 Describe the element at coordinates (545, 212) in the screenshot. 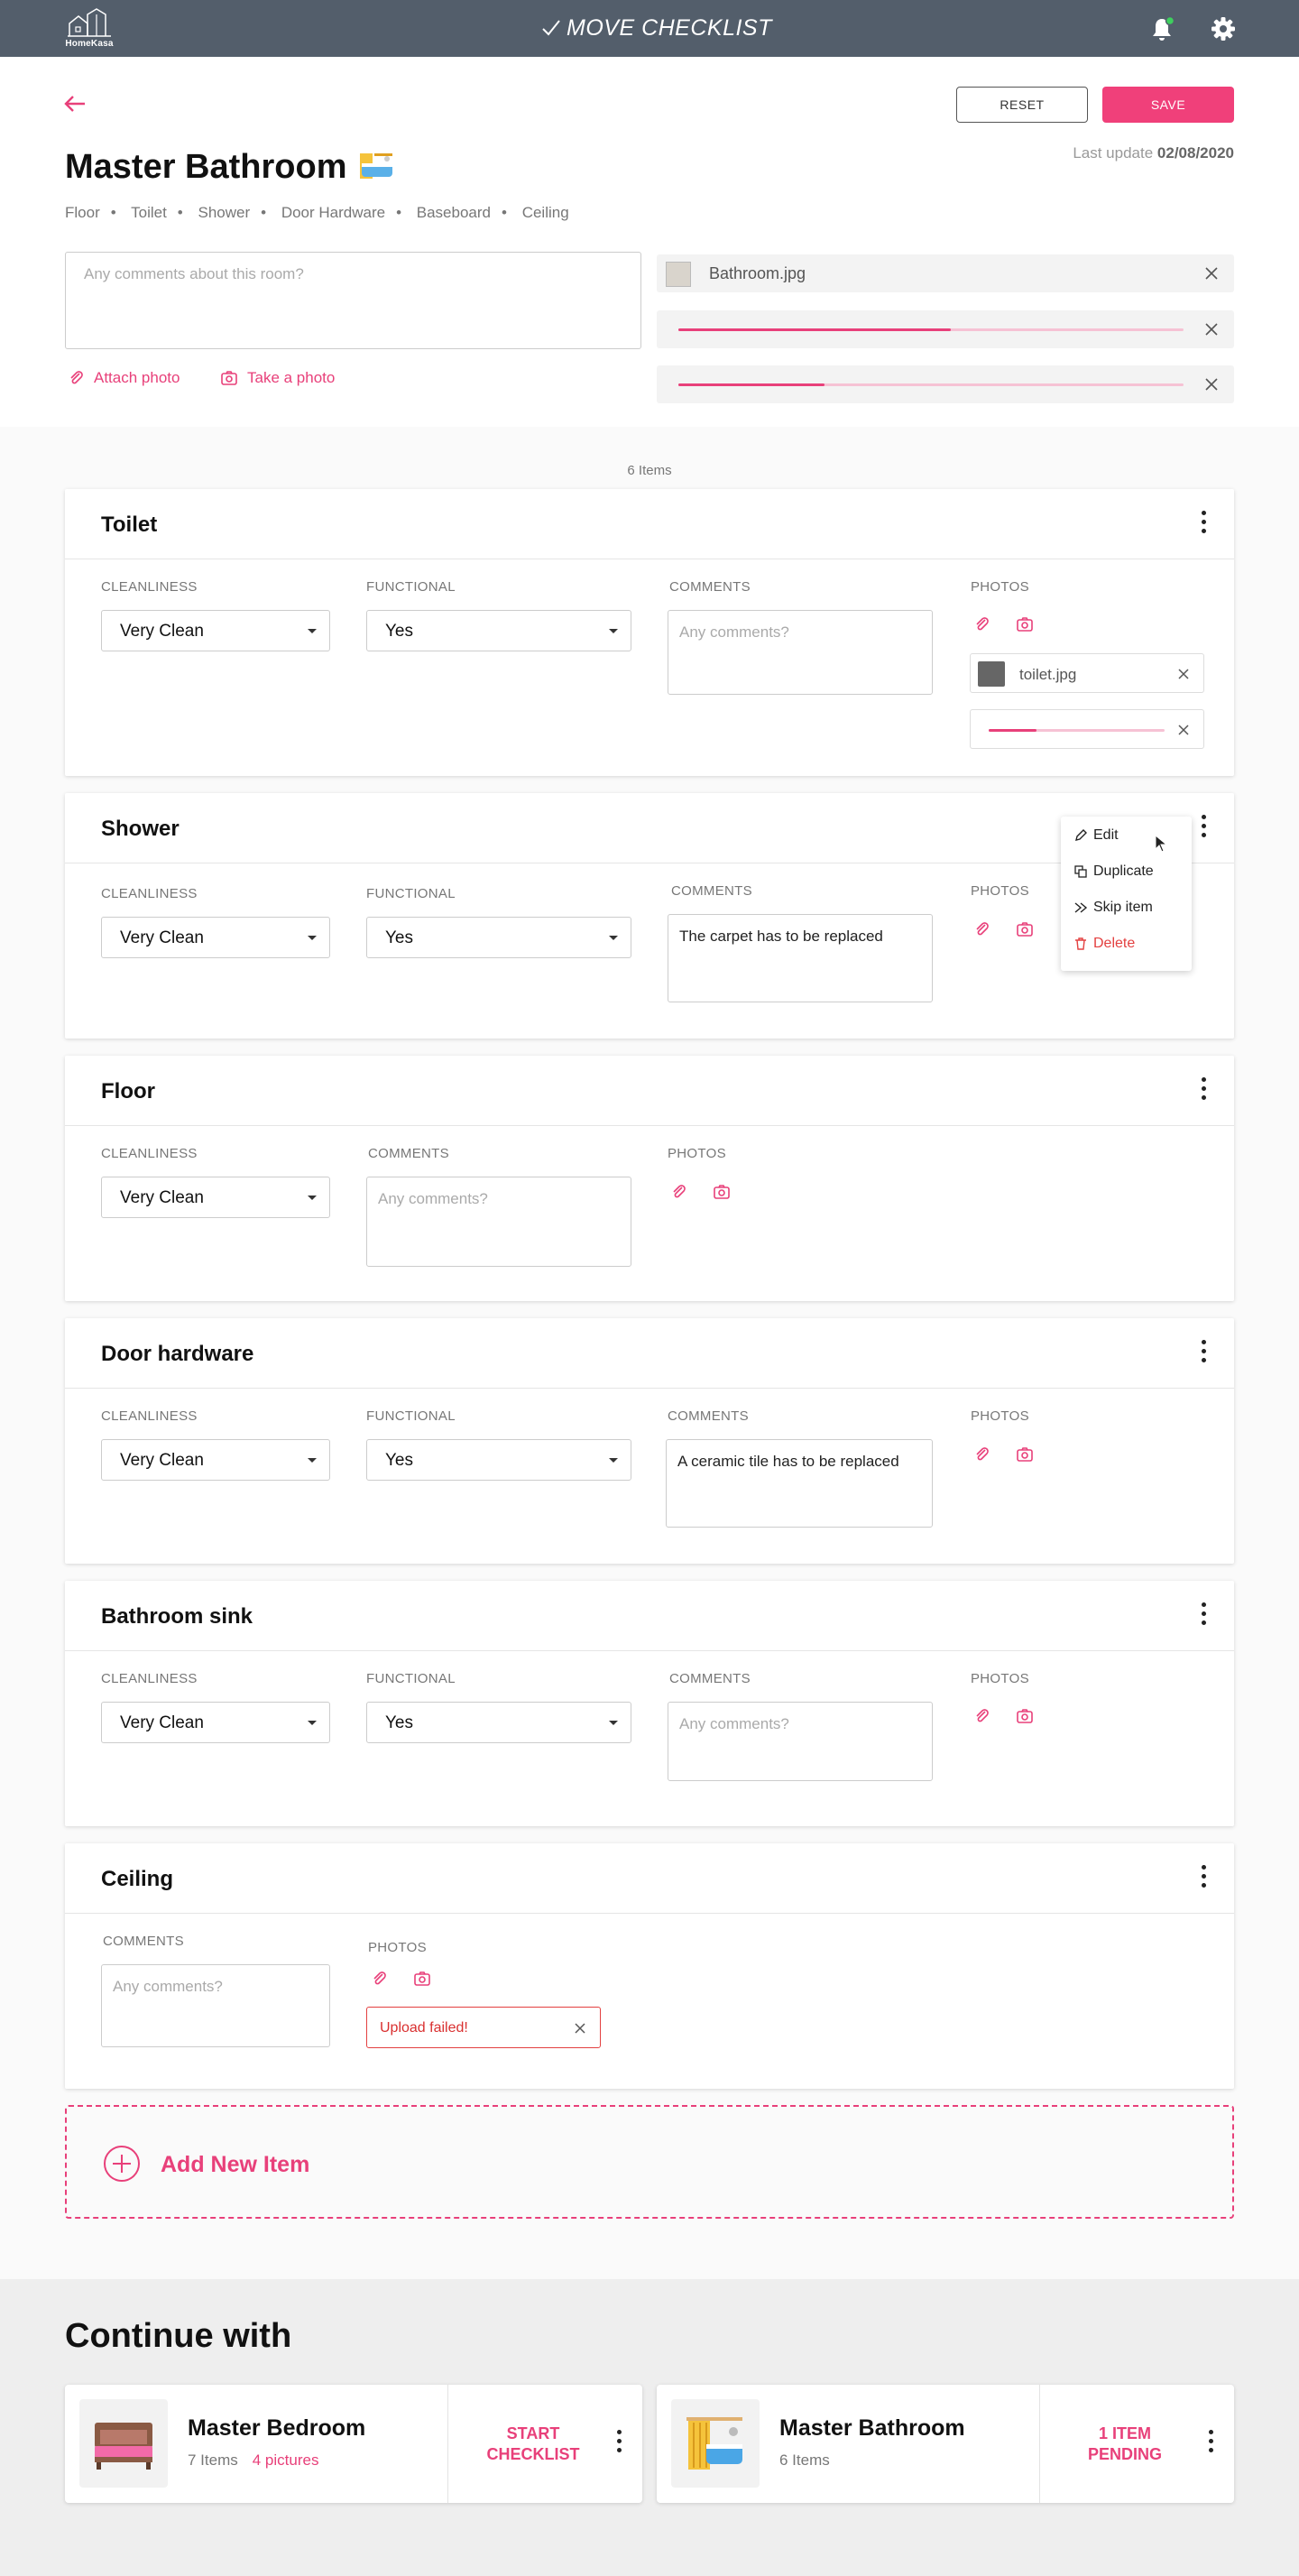

I see `breadcrumb-item: Ceiling` at that location.